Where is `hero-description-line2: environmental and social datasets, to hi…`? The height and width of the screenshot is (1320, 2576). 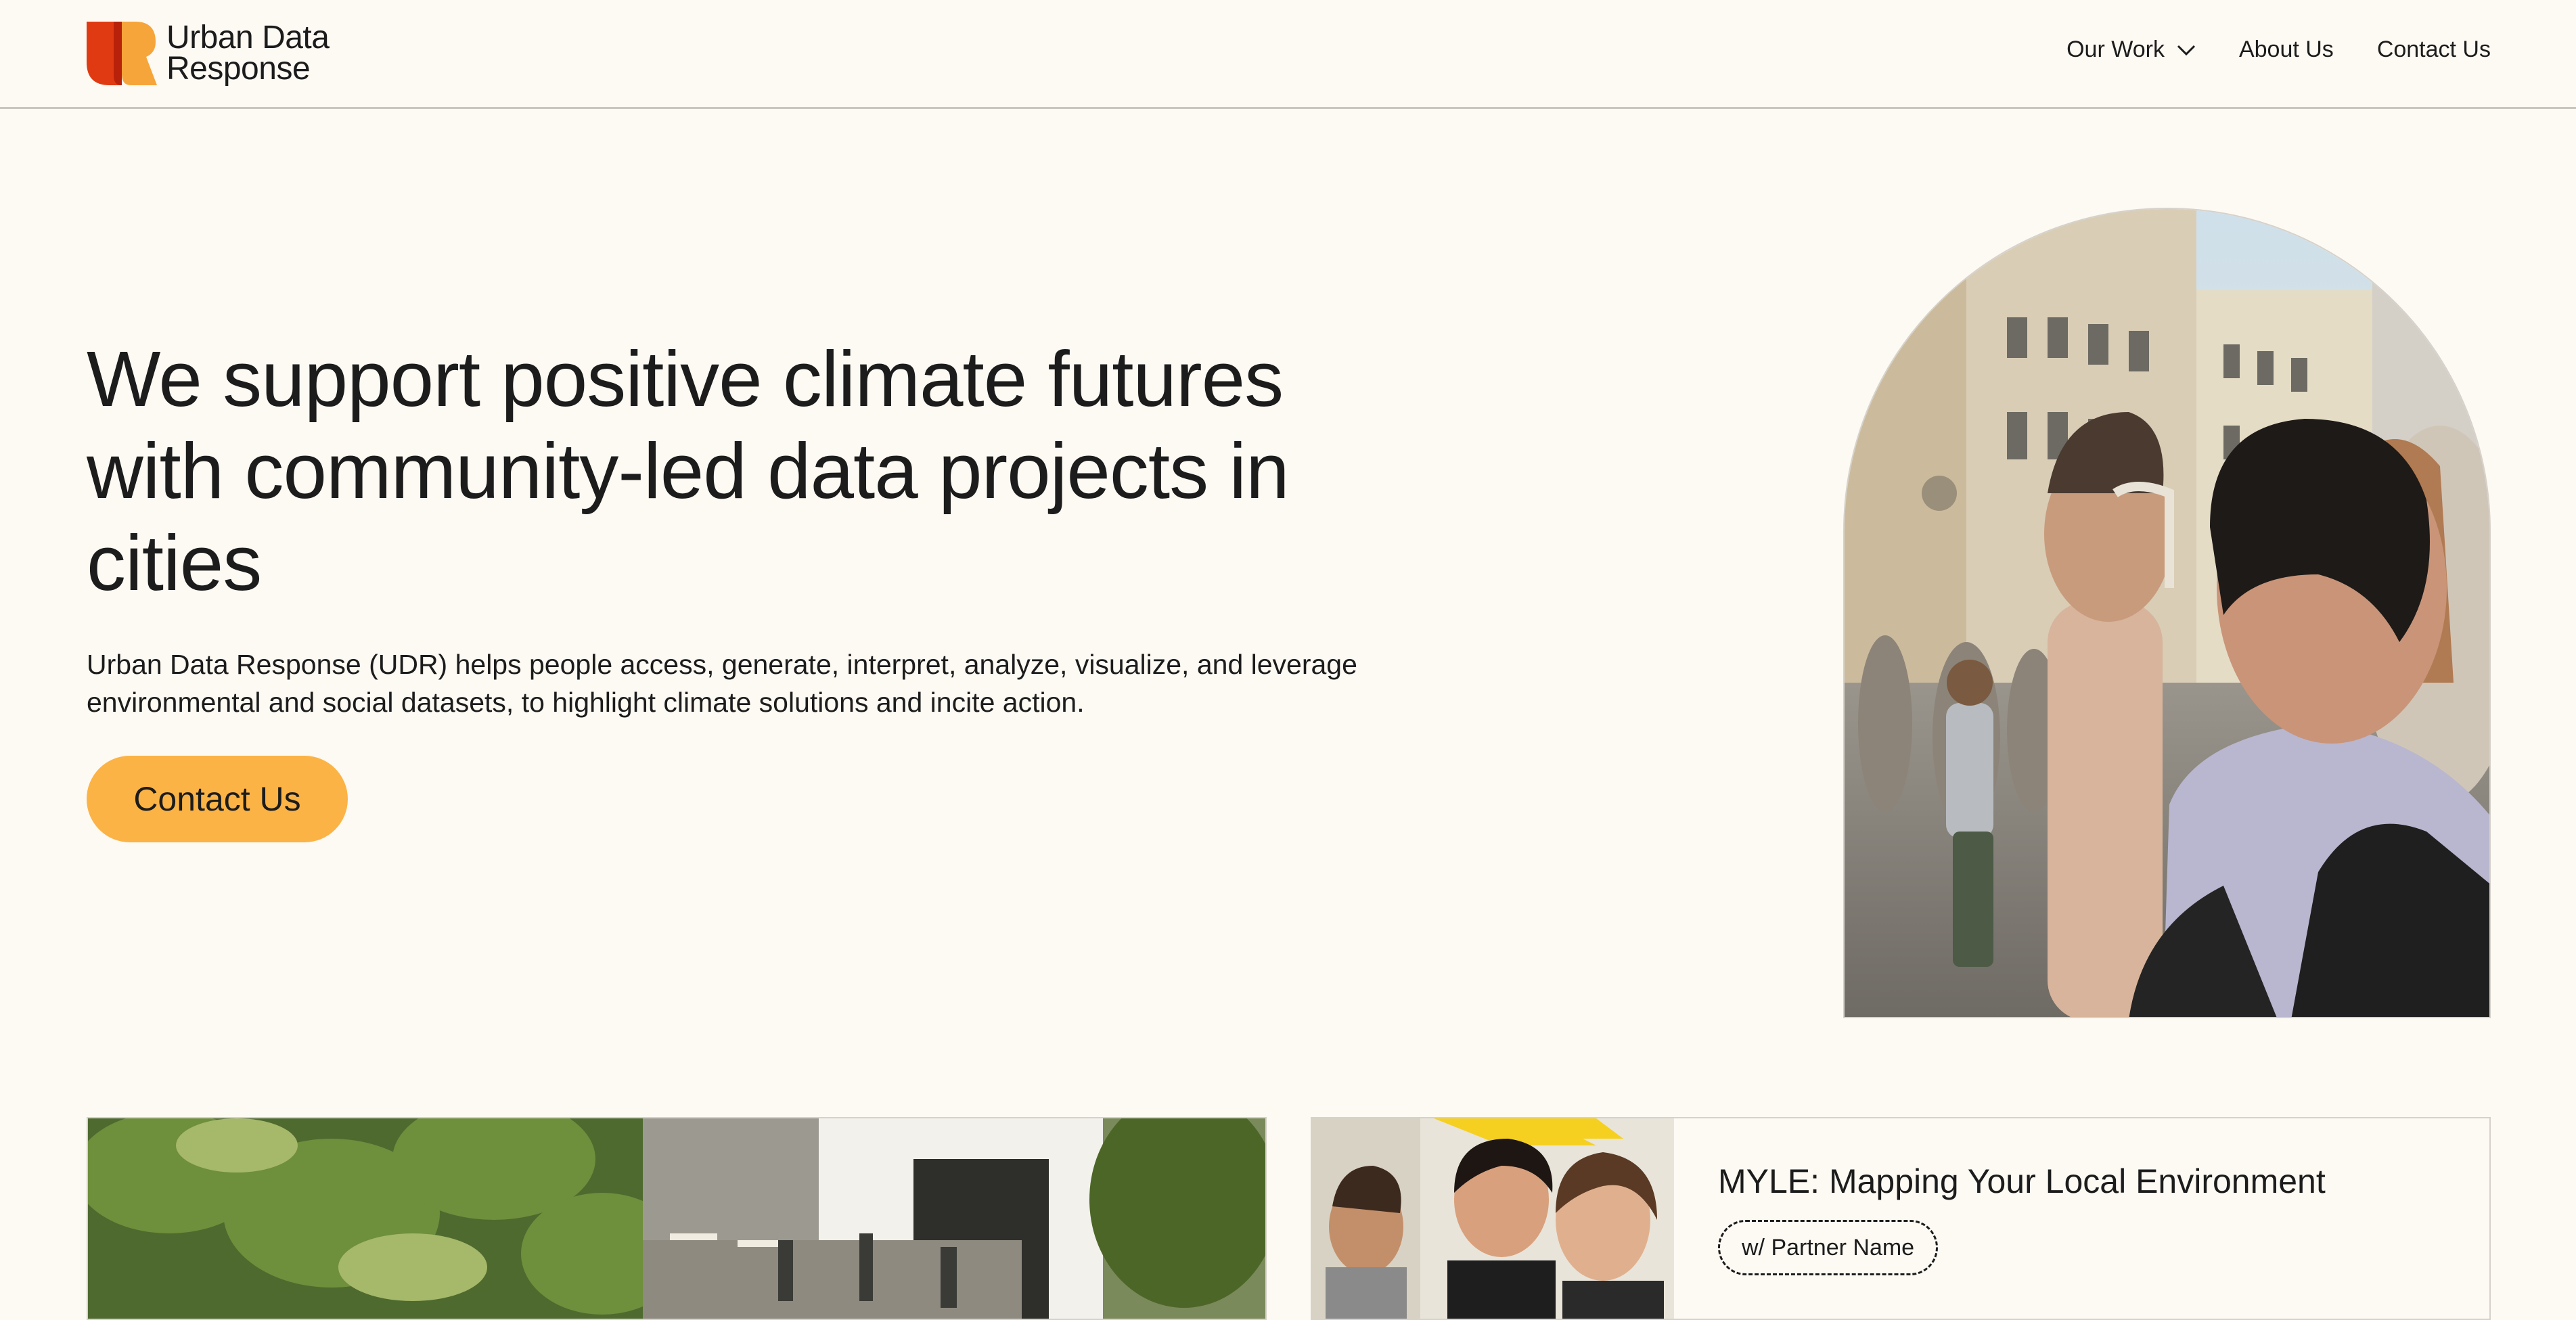
hero-description-line2: environmental and social datasets, to hi… is located at coordinates (586, 703).